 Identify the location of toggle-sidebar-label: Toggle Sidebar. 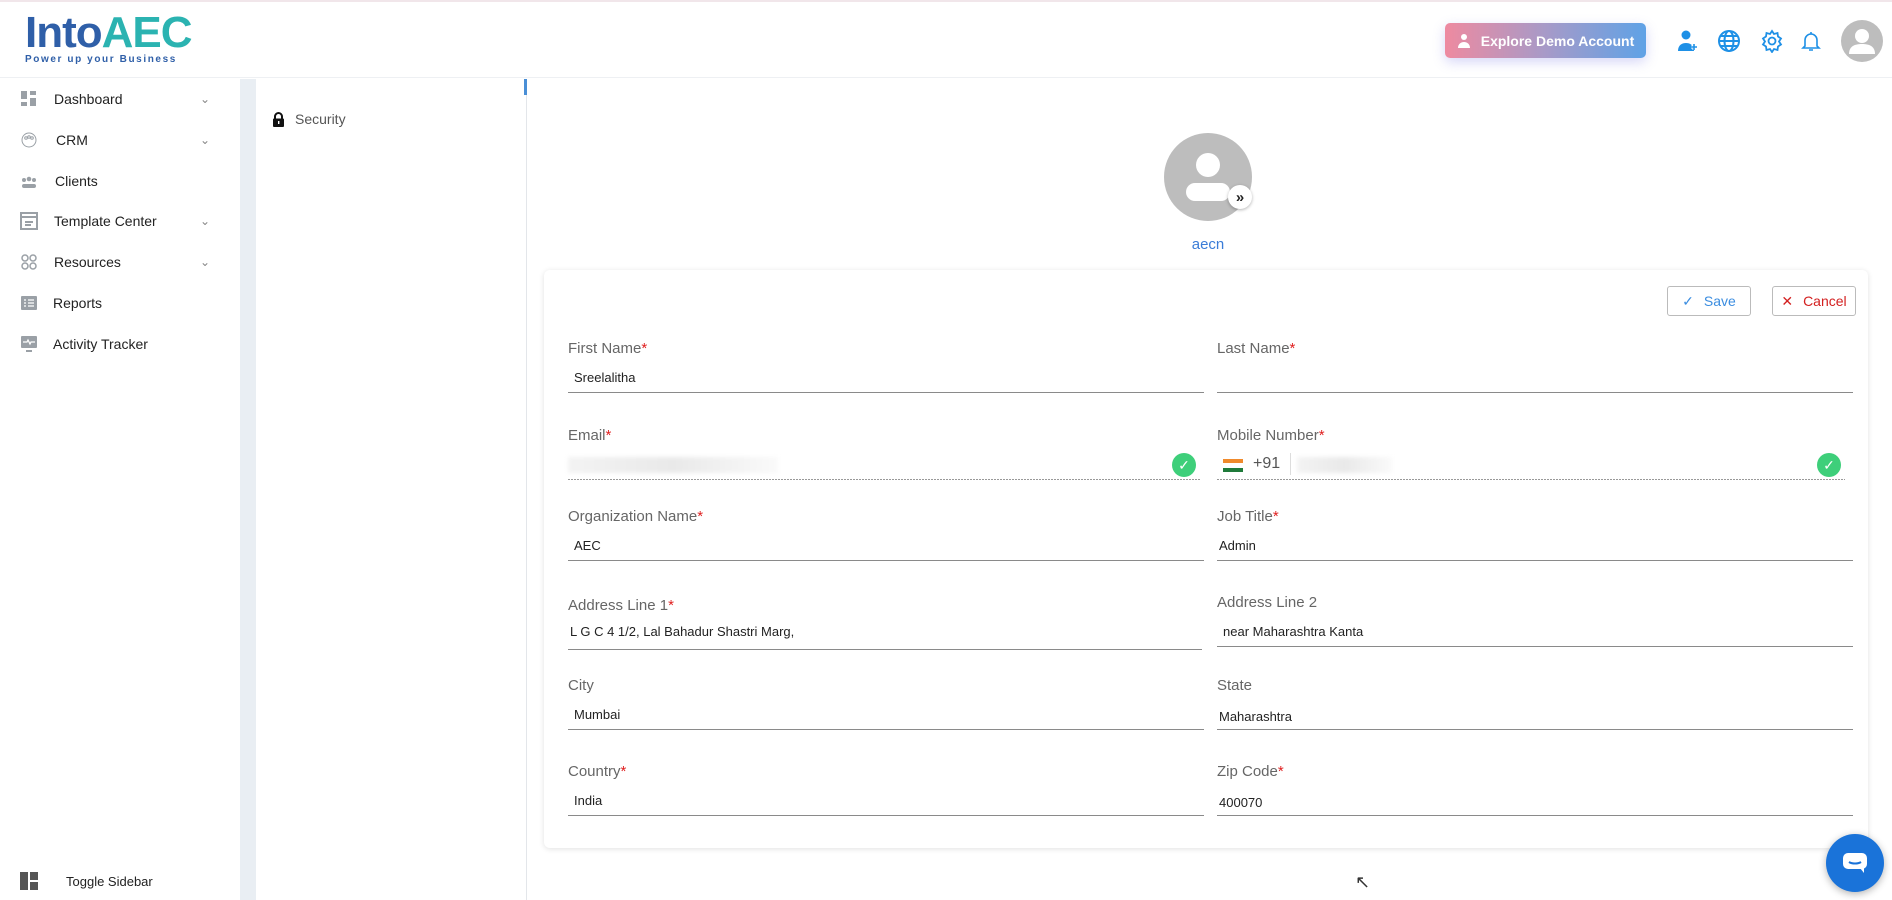
(109, 881).